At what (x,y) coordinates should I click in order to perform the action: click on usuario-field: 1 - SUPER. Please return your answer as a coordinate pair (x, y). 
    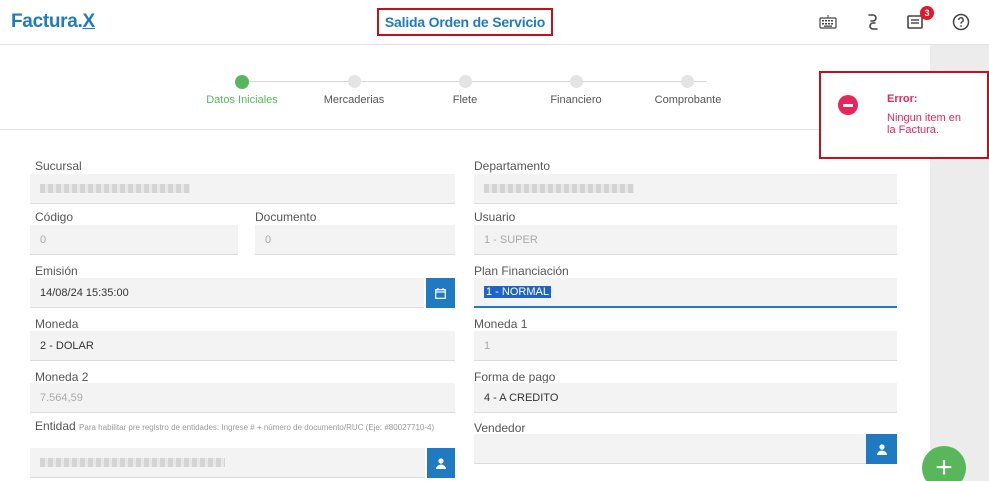
    Looking at the image, I should click on (685, 240).